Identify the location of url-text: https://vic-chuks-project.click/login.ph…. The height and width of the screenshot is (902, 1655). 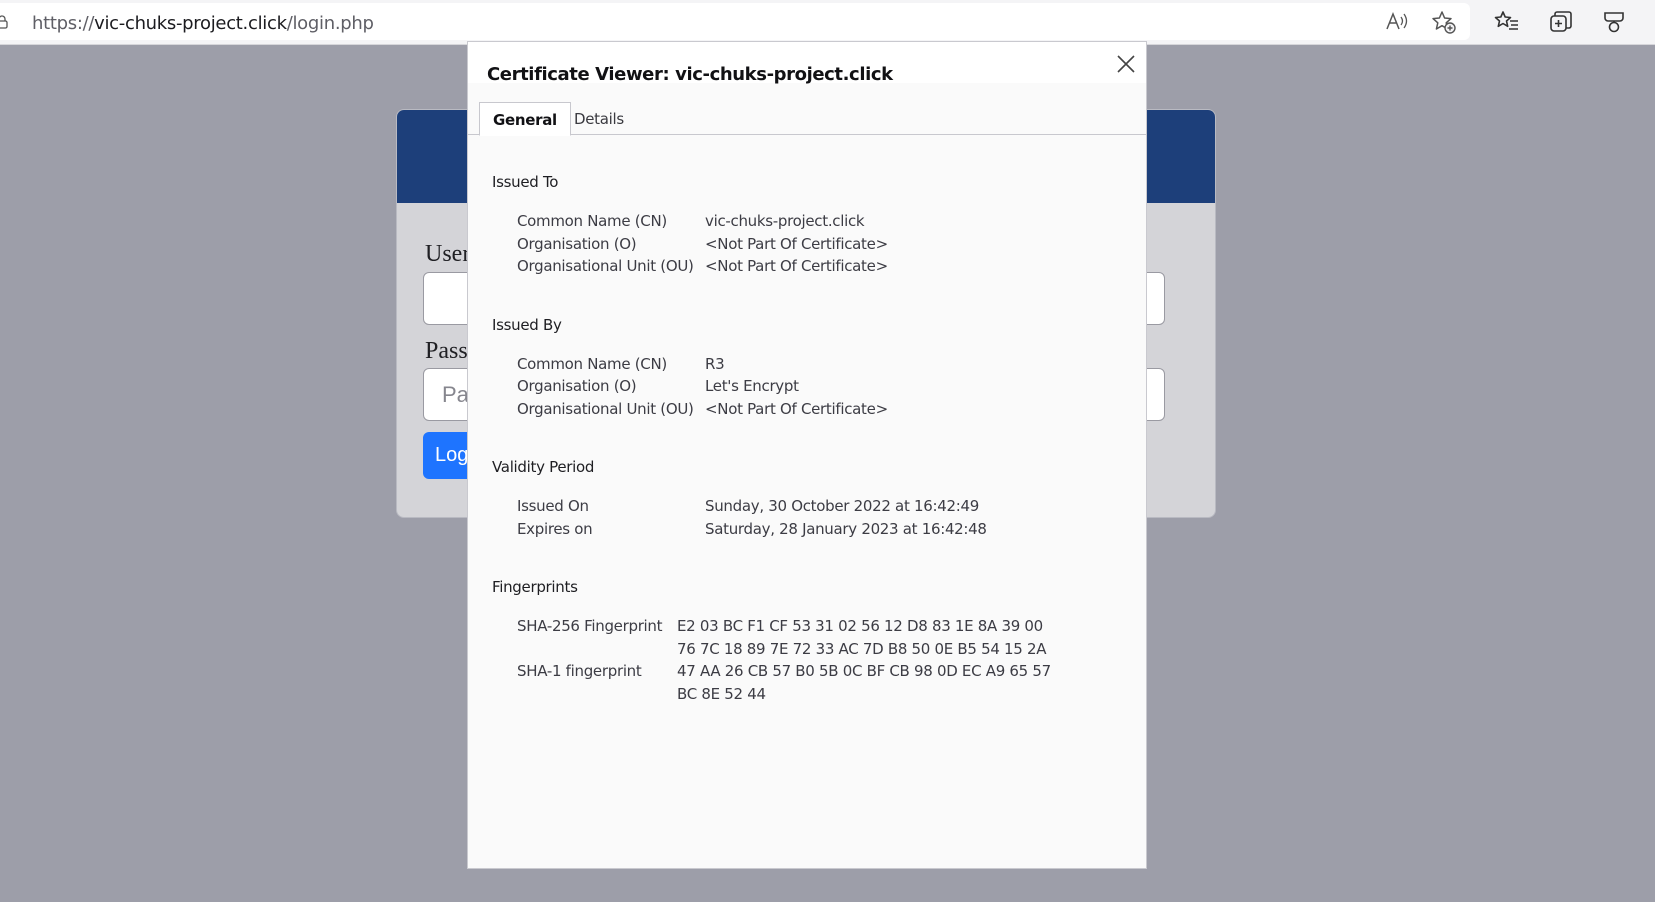
(203, 23).